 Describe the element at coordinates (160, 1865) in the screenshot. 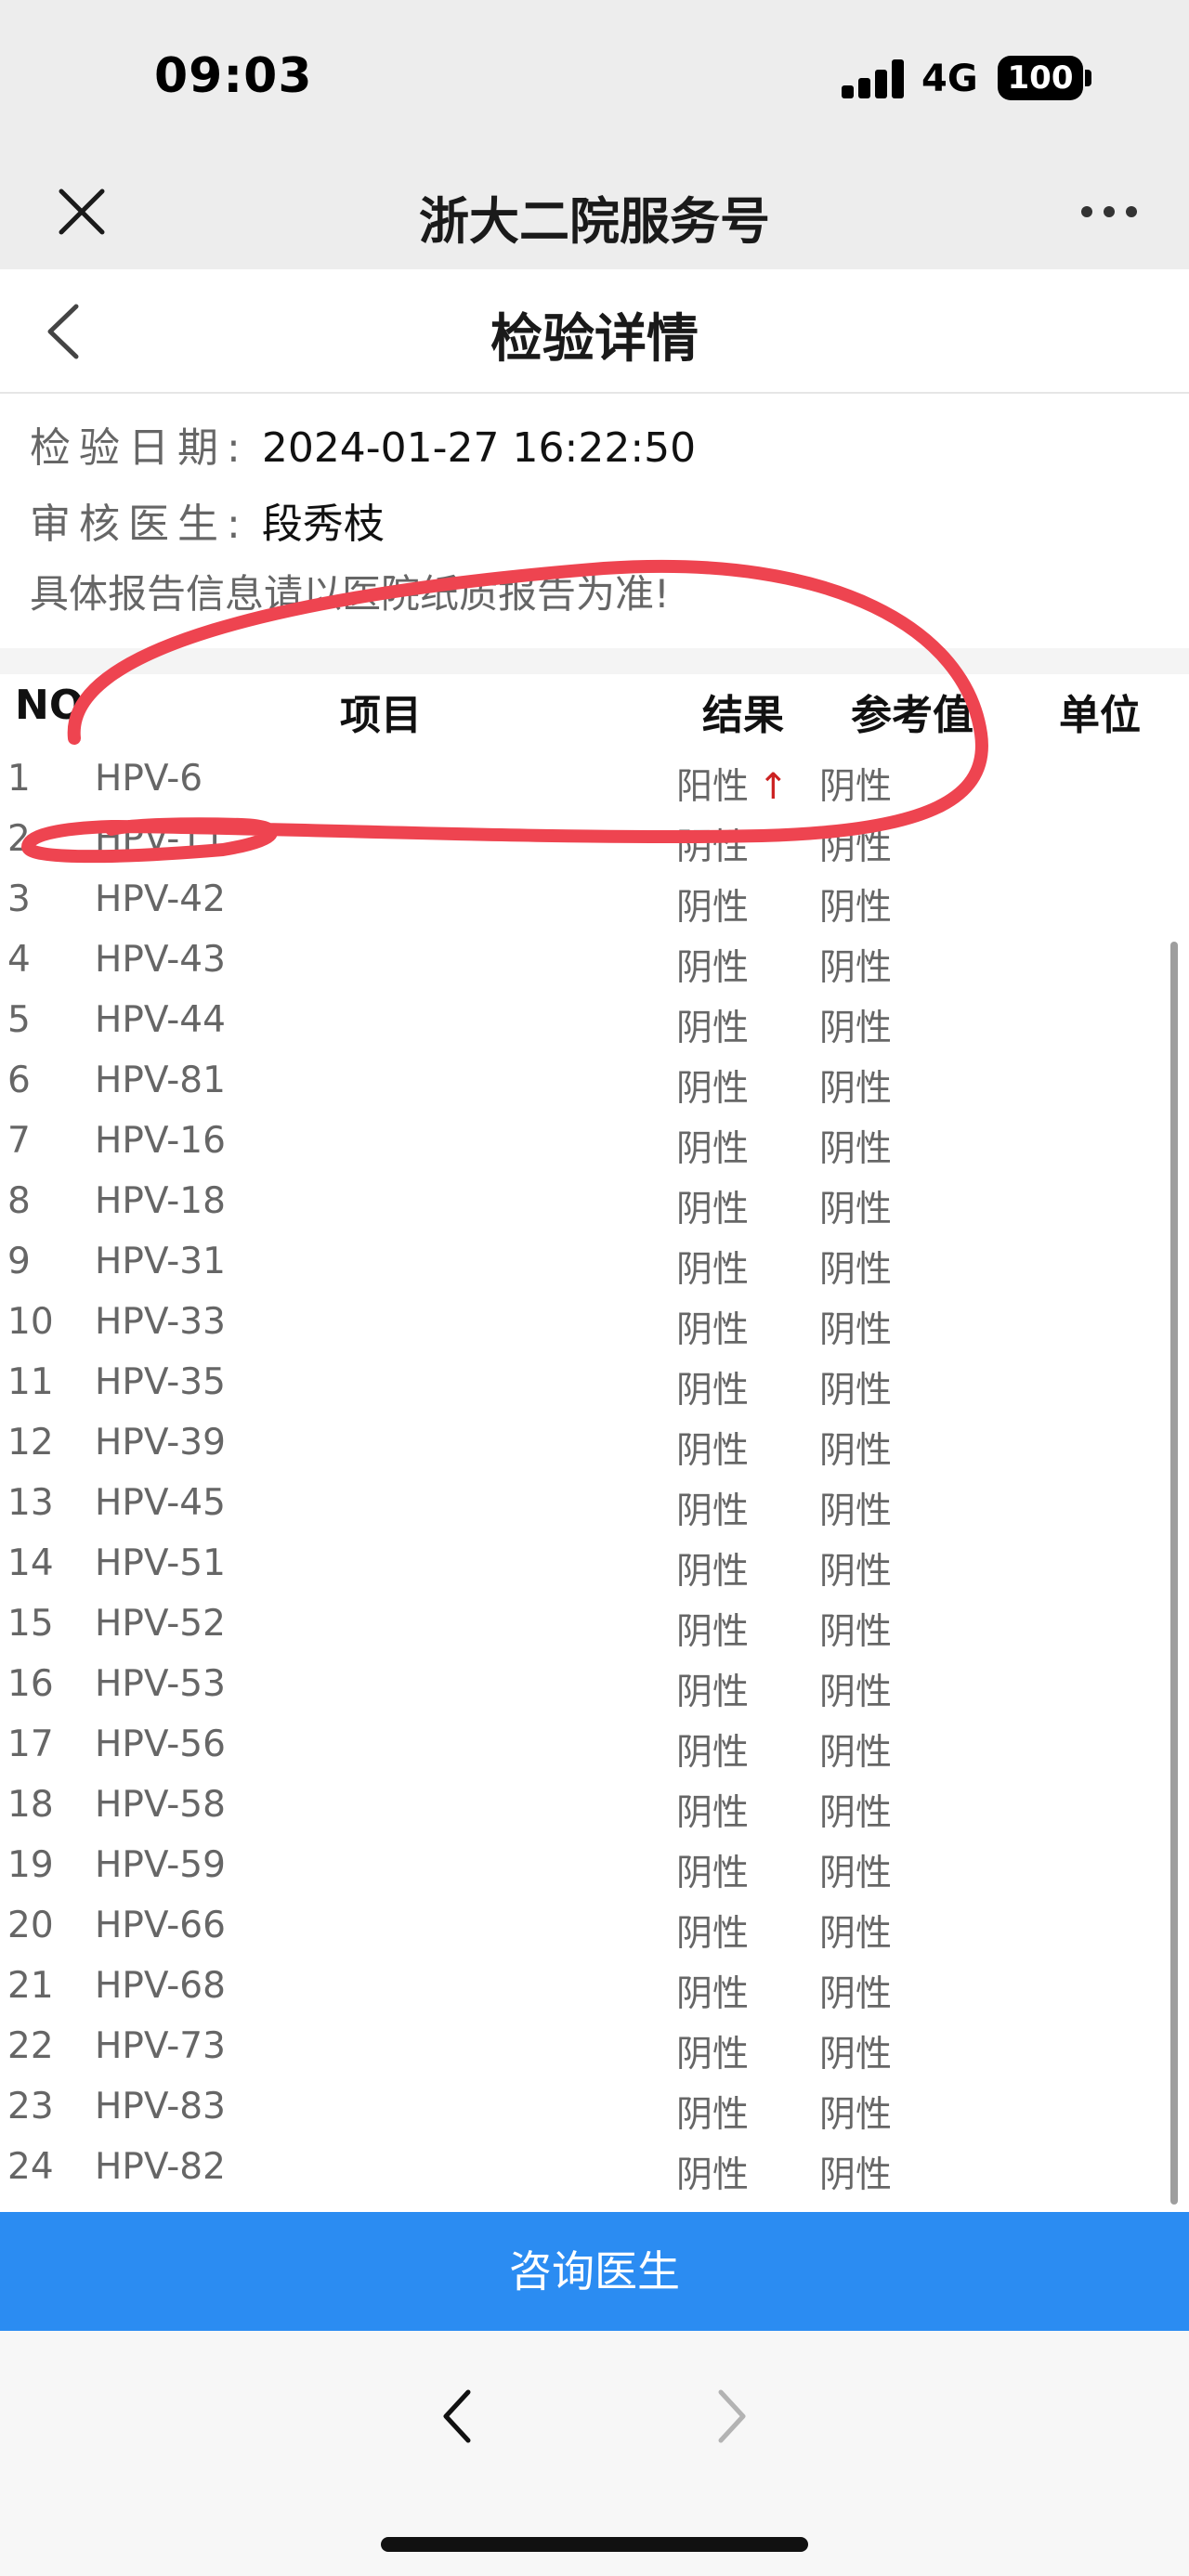

I see `row-item: HPV-59` at that location.